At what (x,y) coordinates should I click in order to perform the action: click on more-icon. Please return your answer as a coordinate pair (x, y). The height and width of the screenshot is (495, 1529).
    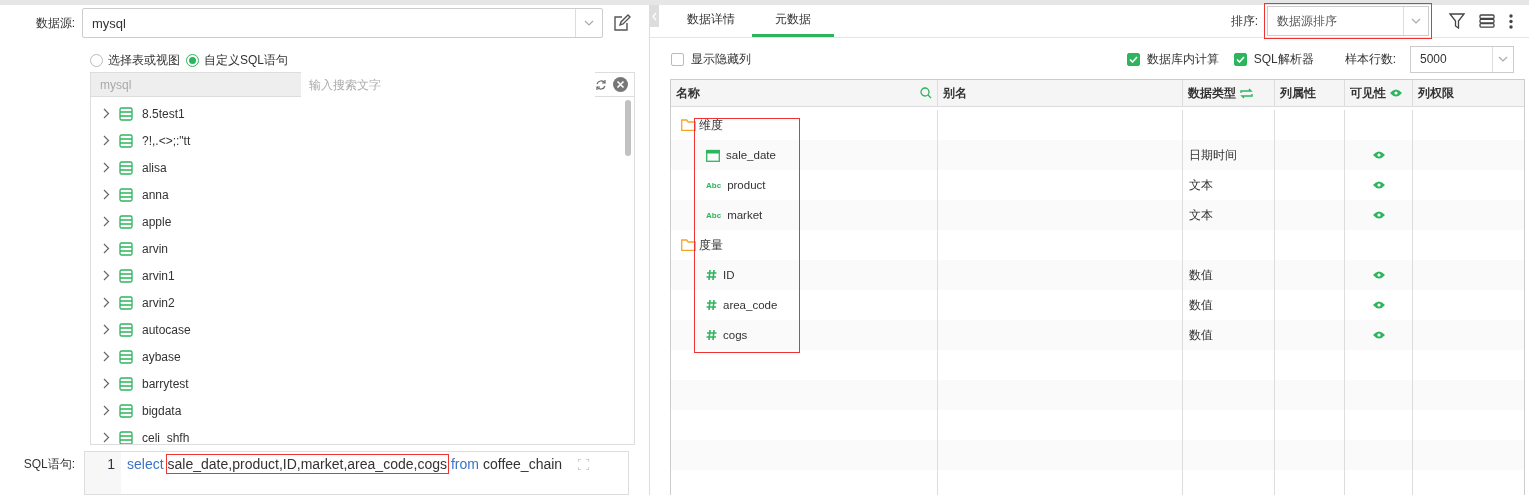
    Looking at the image, I should click on (1511, 21).